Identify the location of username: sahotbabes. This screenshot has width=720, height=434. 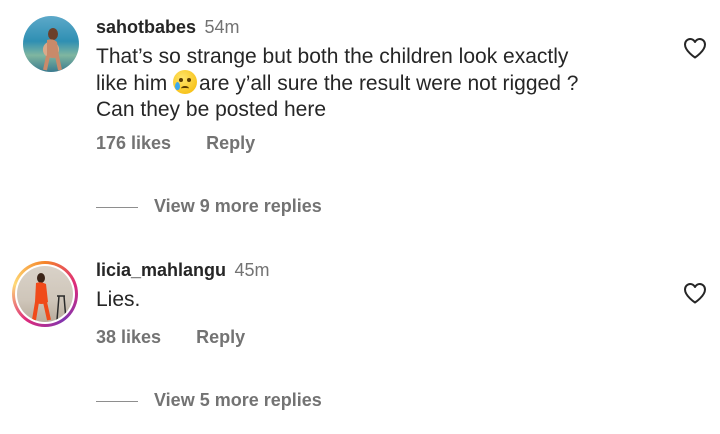
(146, 27).